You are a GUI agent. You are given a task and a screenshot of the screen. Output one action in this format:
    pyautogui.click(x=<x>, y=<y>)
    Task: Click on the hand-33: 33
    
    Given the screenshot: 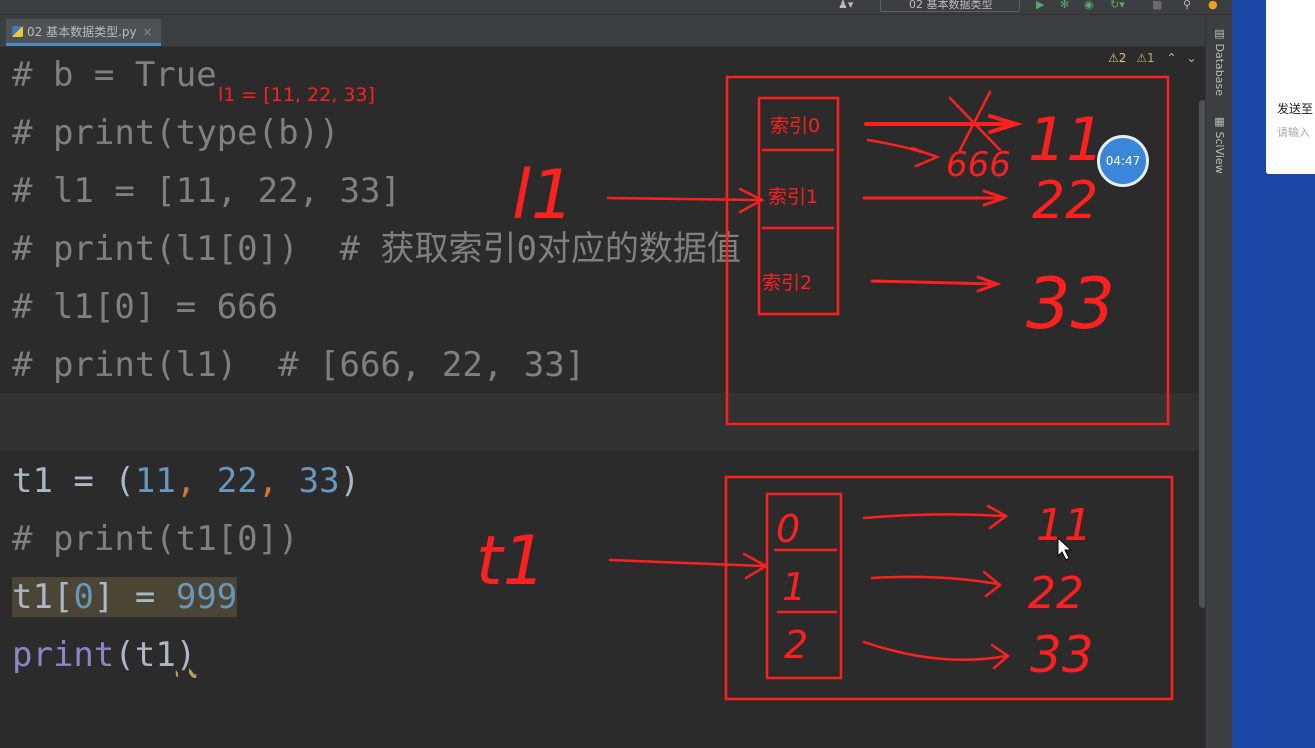 What is the action you would take?
    pyautogui.click(x=1070, y=304)
    